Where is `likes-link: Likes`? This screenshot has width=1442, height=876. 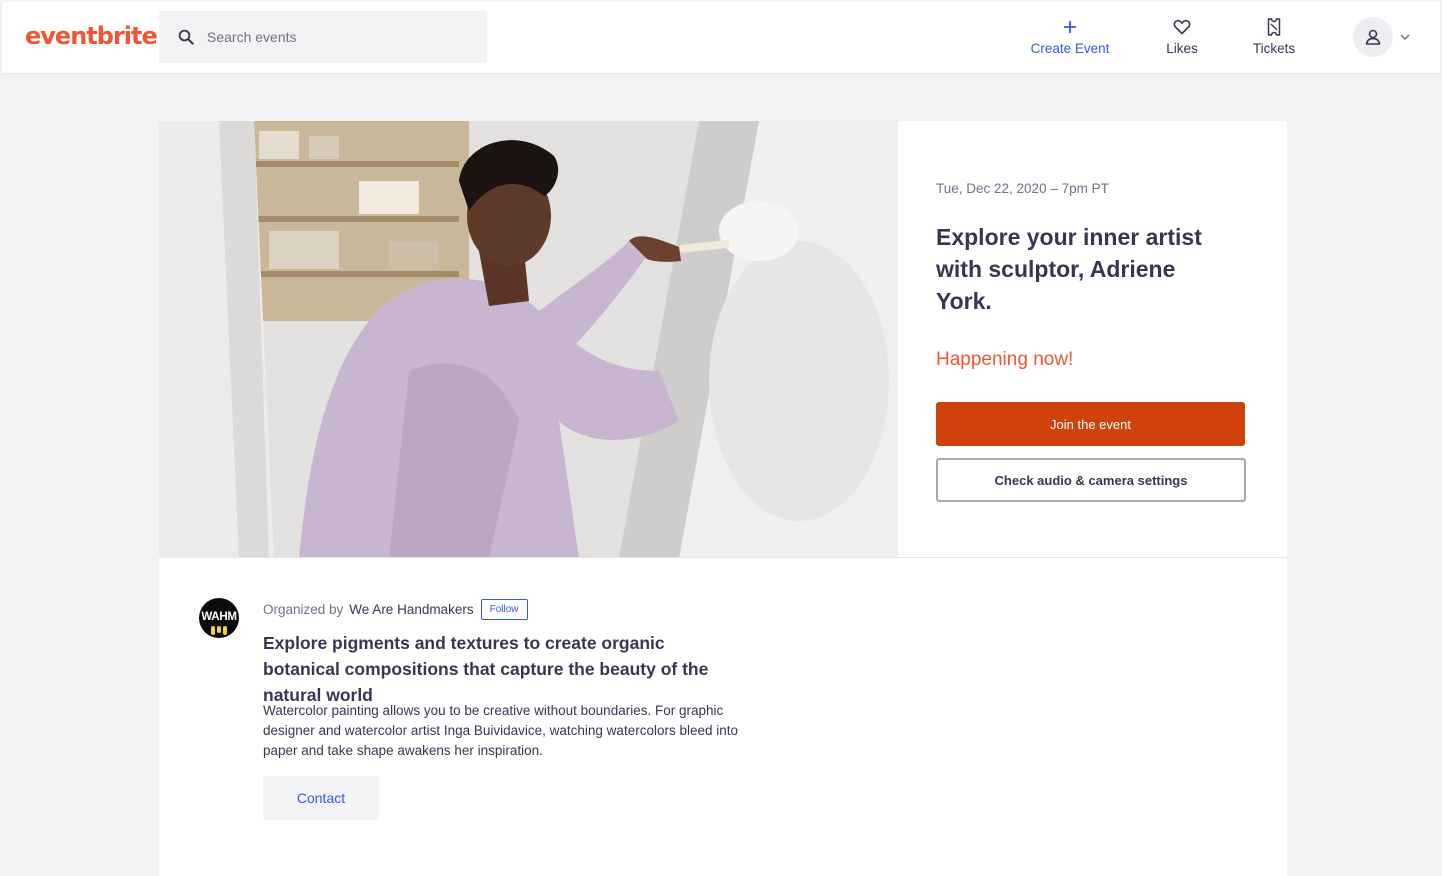
likes-link: Likes is located at coordinates (1182, 38).